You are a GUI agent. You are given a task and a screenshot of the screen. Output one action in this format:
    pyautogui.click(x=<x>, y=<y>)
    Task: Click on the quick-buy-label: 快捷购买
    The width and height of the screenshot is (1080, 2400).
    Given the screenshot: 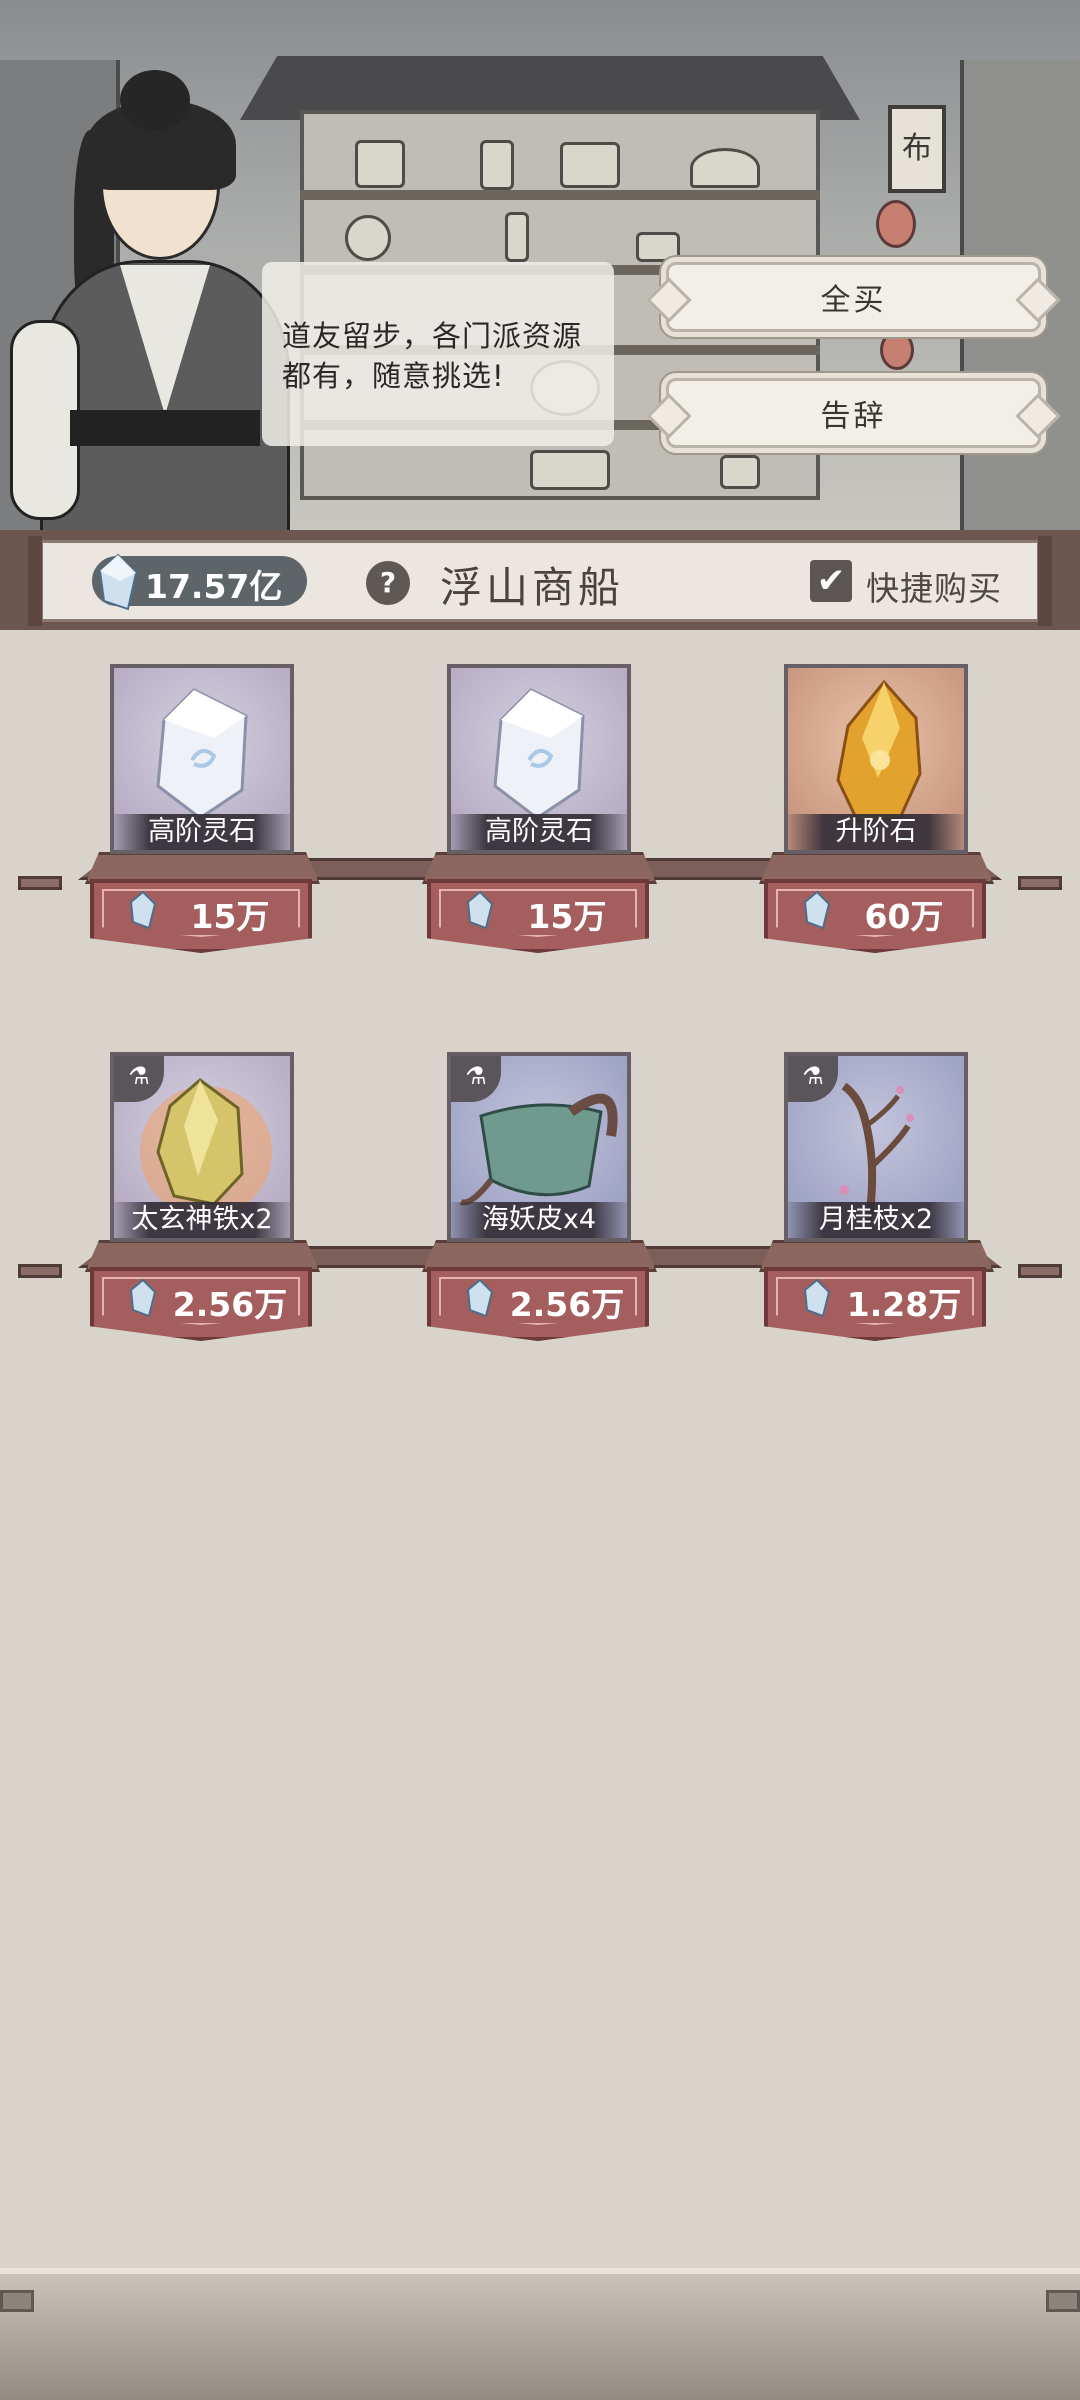 What is the action you would take?
    pyautogui.click(x=934, y=586)
    